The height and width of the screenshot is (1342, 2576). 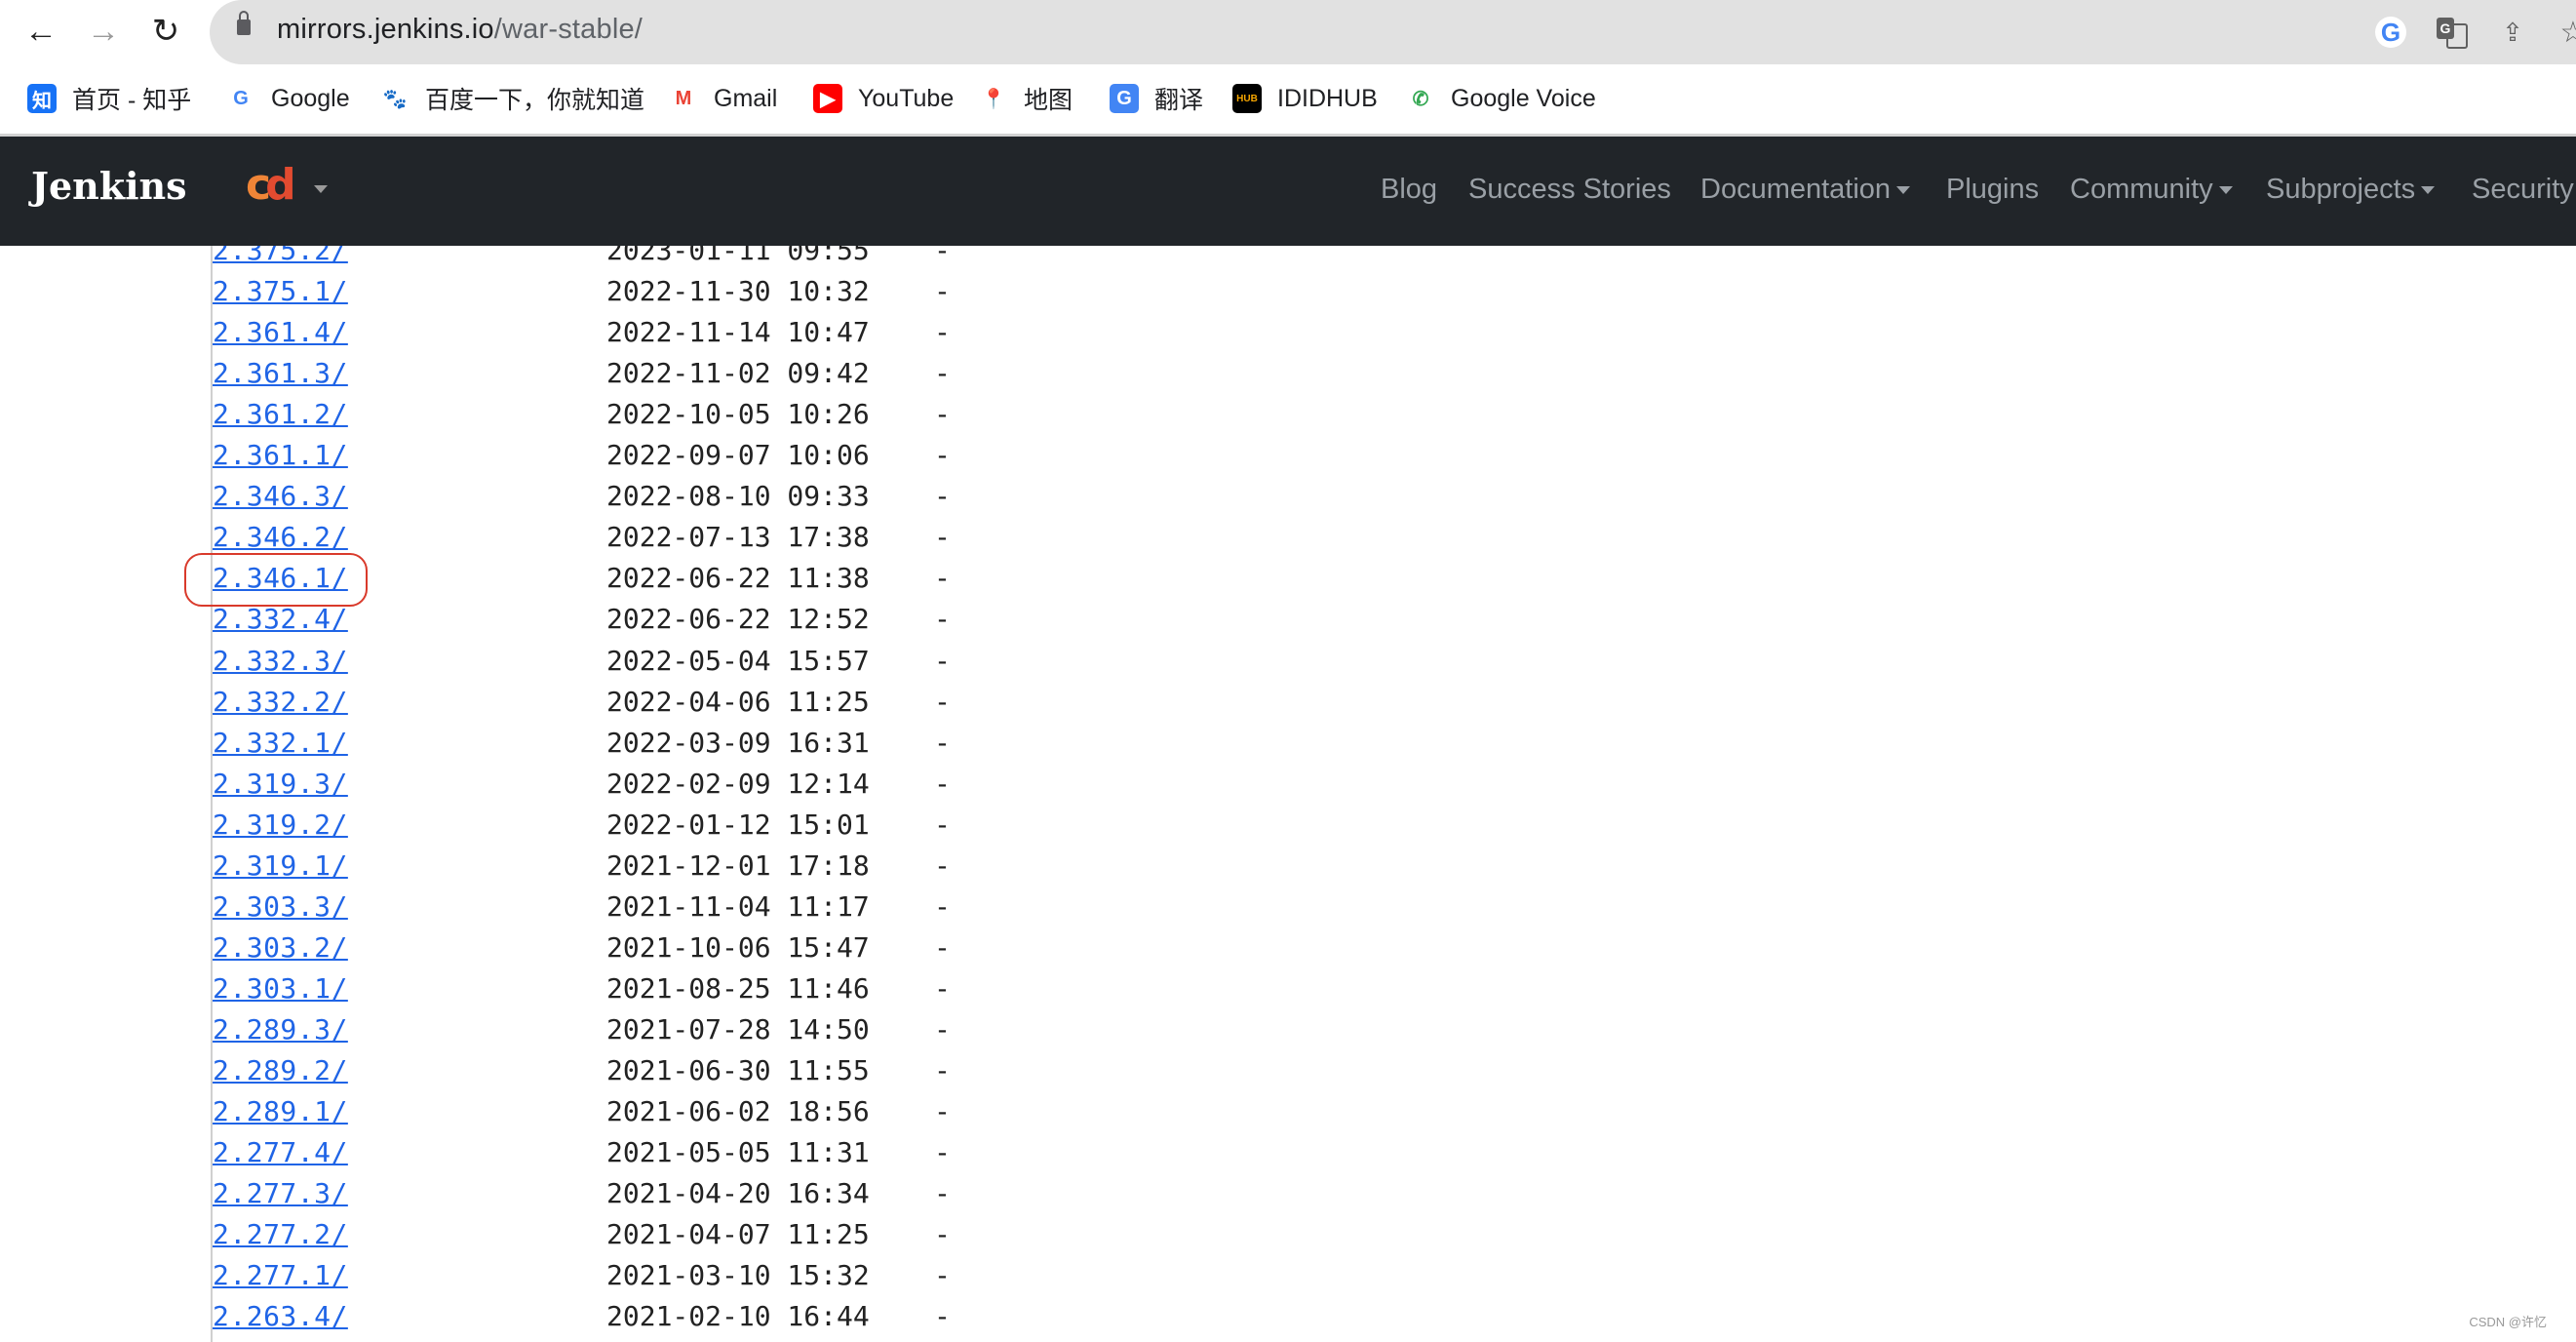 I want to click on version-link: 2.361.4/, so click(x=280, y=332).